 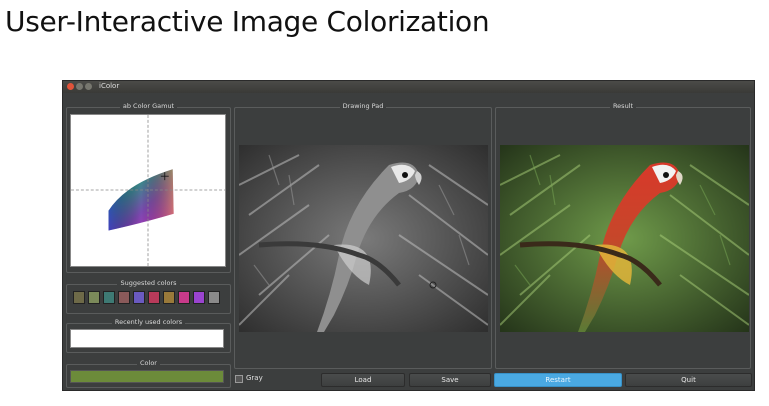 What do you see at coordinates (79, 86) in the screenshot?
I see `minimize-window-icon` at bounding box center [79, 86].